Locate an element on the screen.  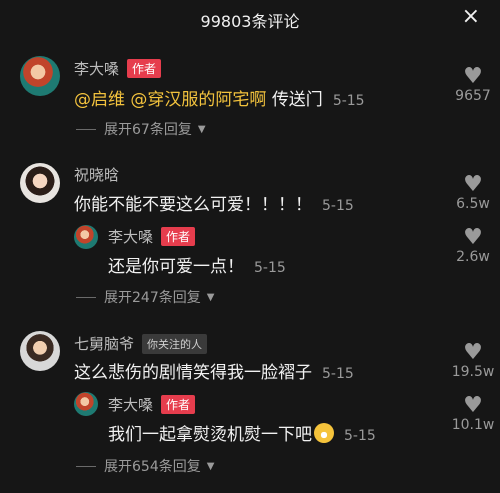
expand-replies: 展开67条回复 ▼ is located at coordinates (141, 129).